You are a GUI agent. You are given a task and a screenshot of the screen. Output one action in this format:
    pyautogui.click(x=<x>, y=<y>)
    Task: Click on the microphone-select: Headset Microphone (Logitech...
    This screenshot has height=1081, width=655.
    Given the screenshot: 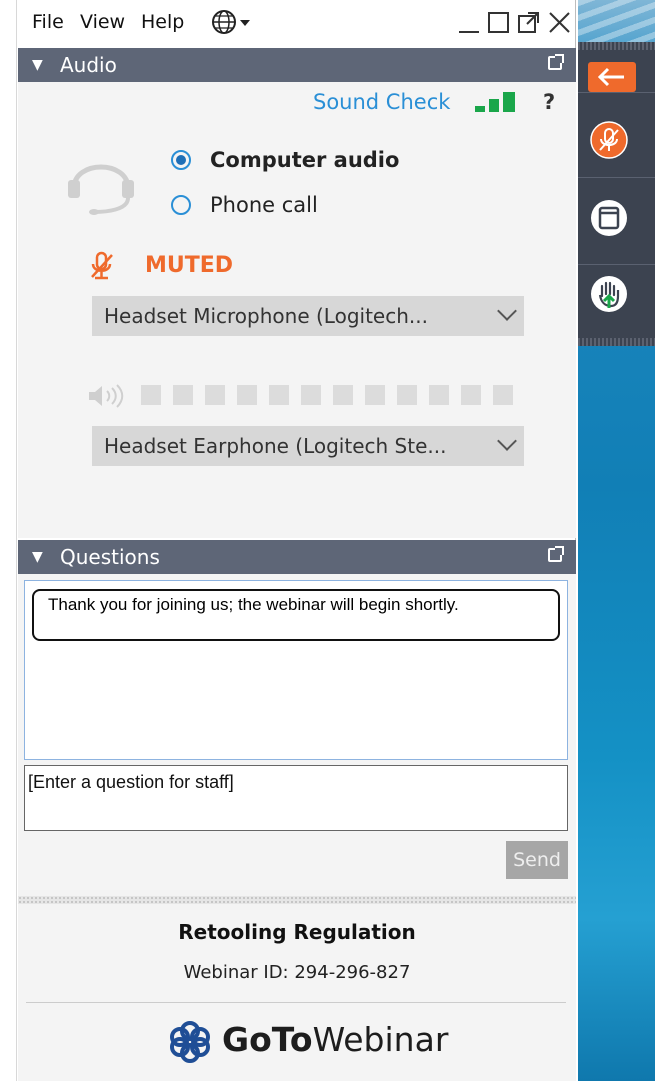 What is the action you would take?
    pyautogui.click(x=308, y=316)
    